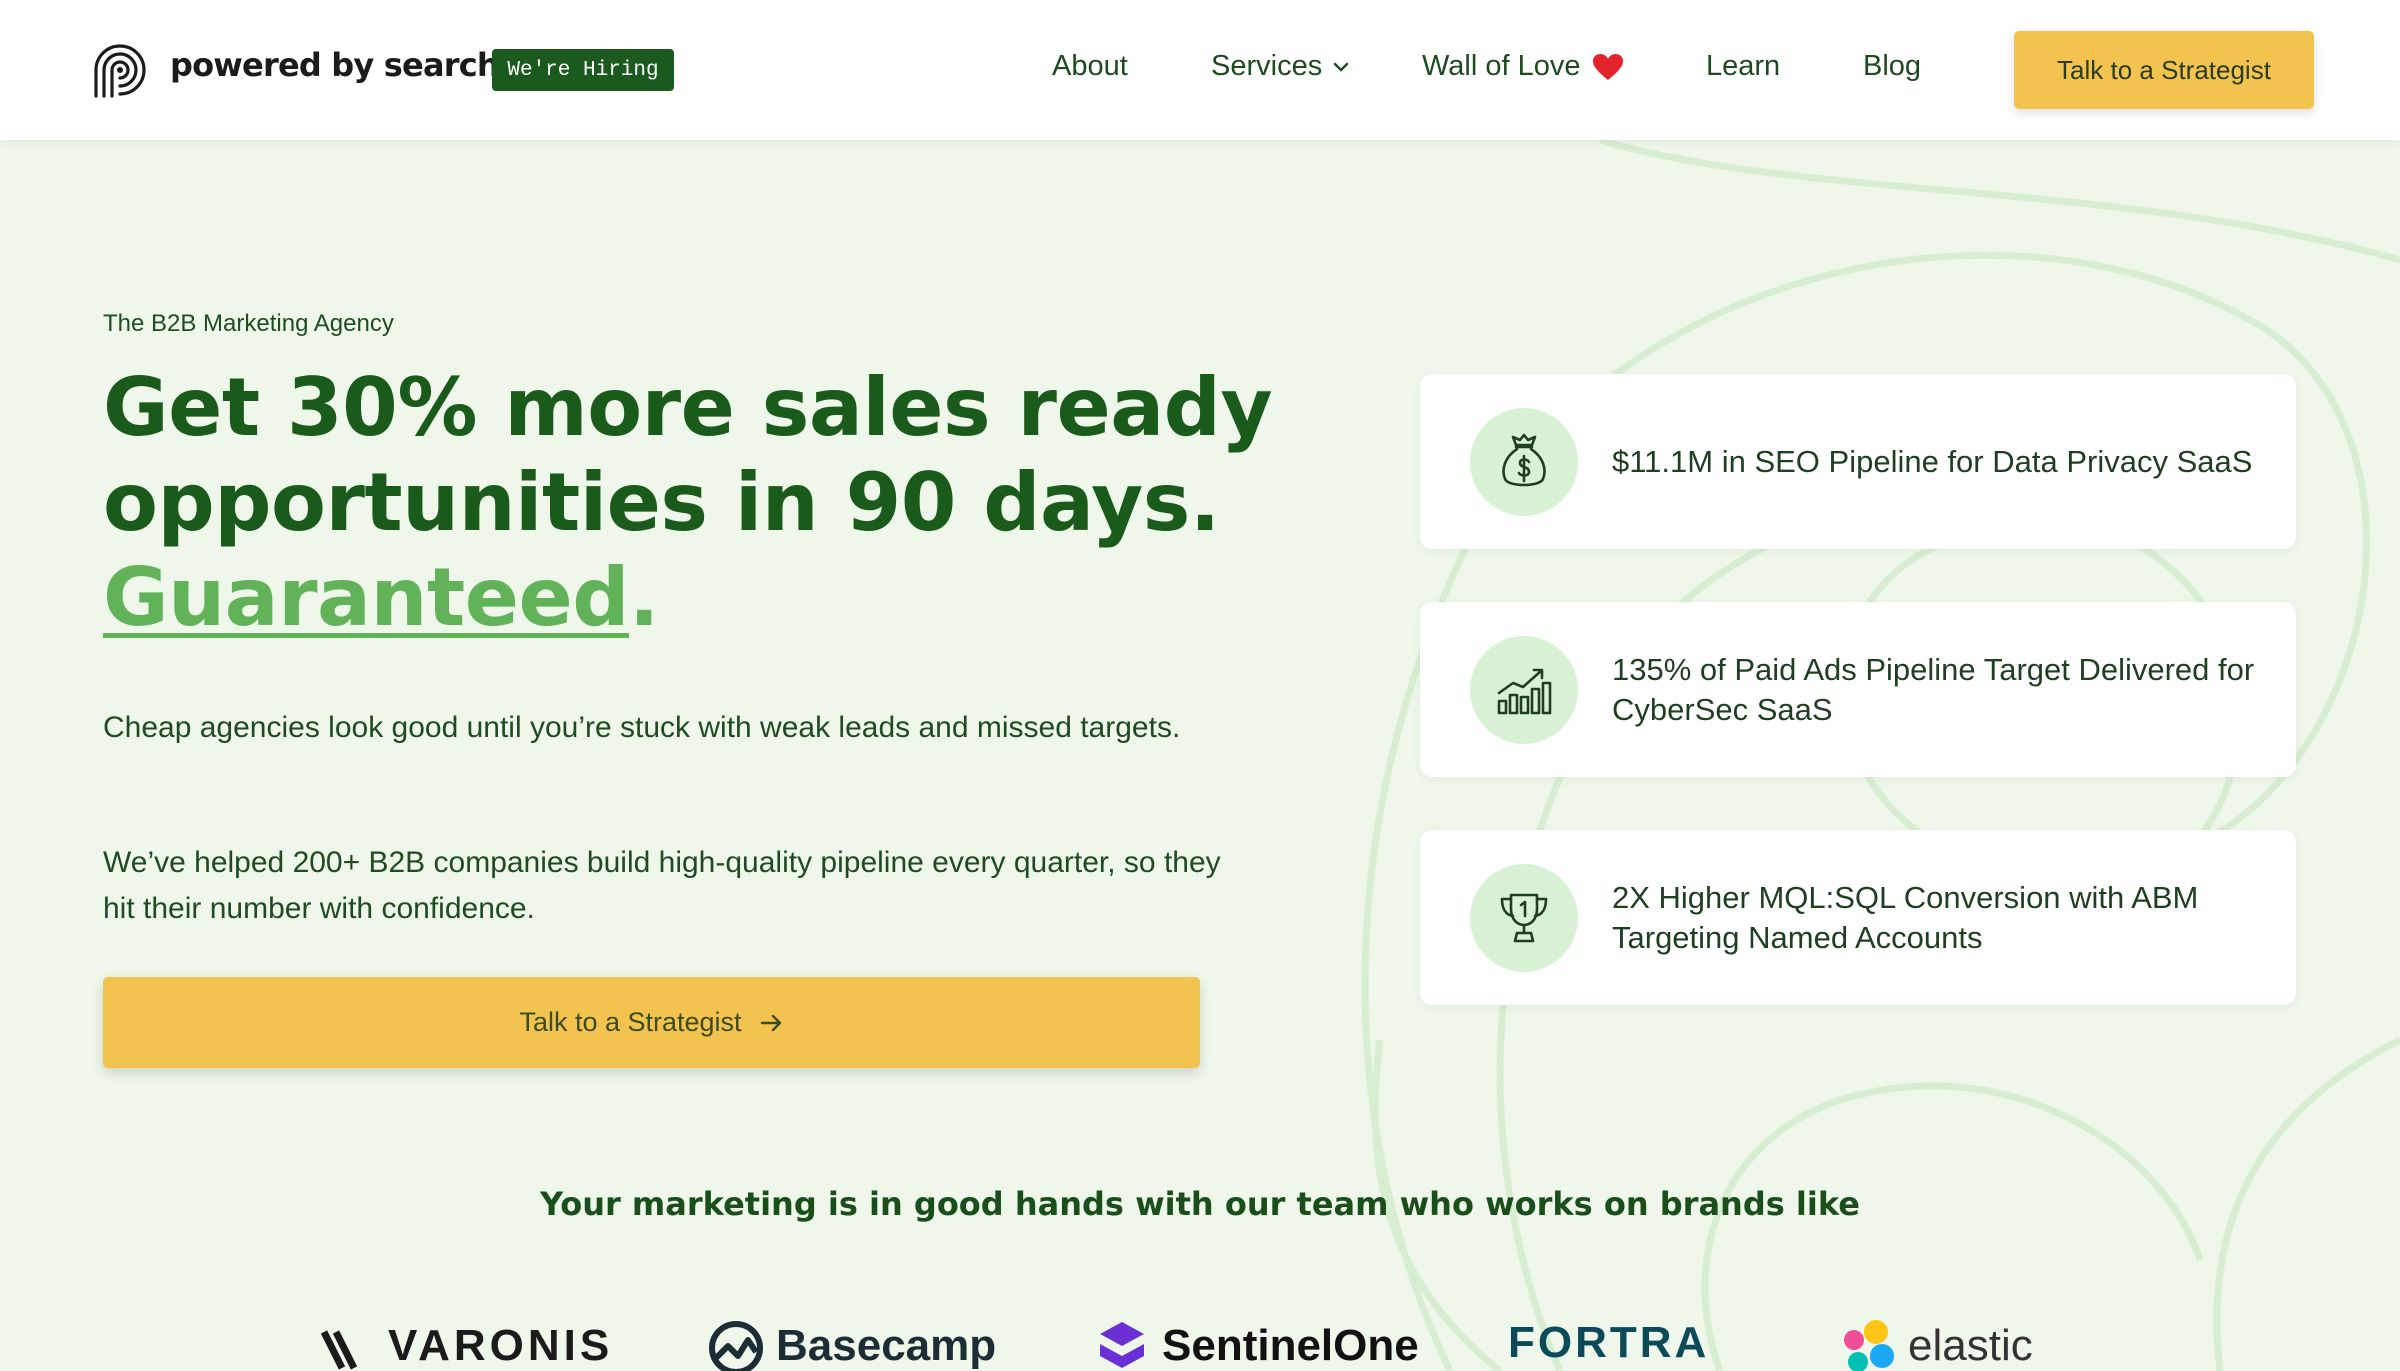 The image size is (2400, 1371). What do you see at coordinates (1267, 66) in the screenshot?
I see `nav-services-label: Services` at bounding box center [1267, 66].